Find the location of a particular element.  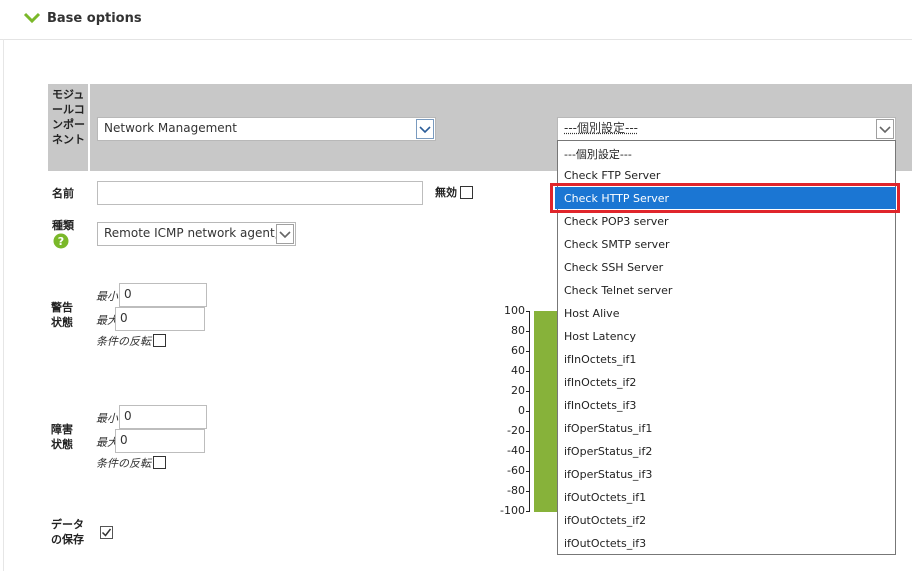

gauge-tick-label: -40 is located at coordinates (516, 450).